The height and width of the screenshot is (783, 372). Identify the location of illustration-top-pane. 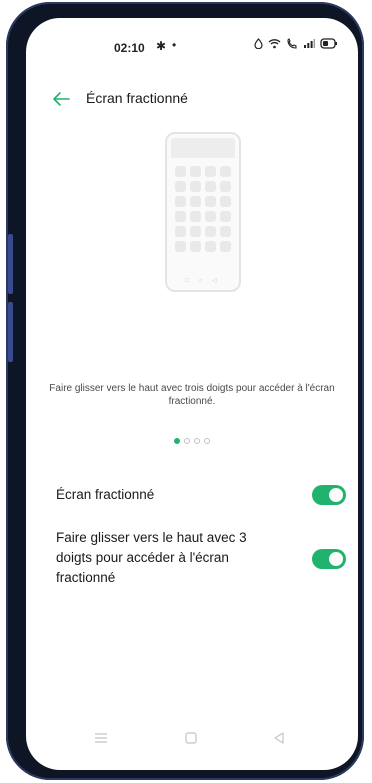
(203, 148).